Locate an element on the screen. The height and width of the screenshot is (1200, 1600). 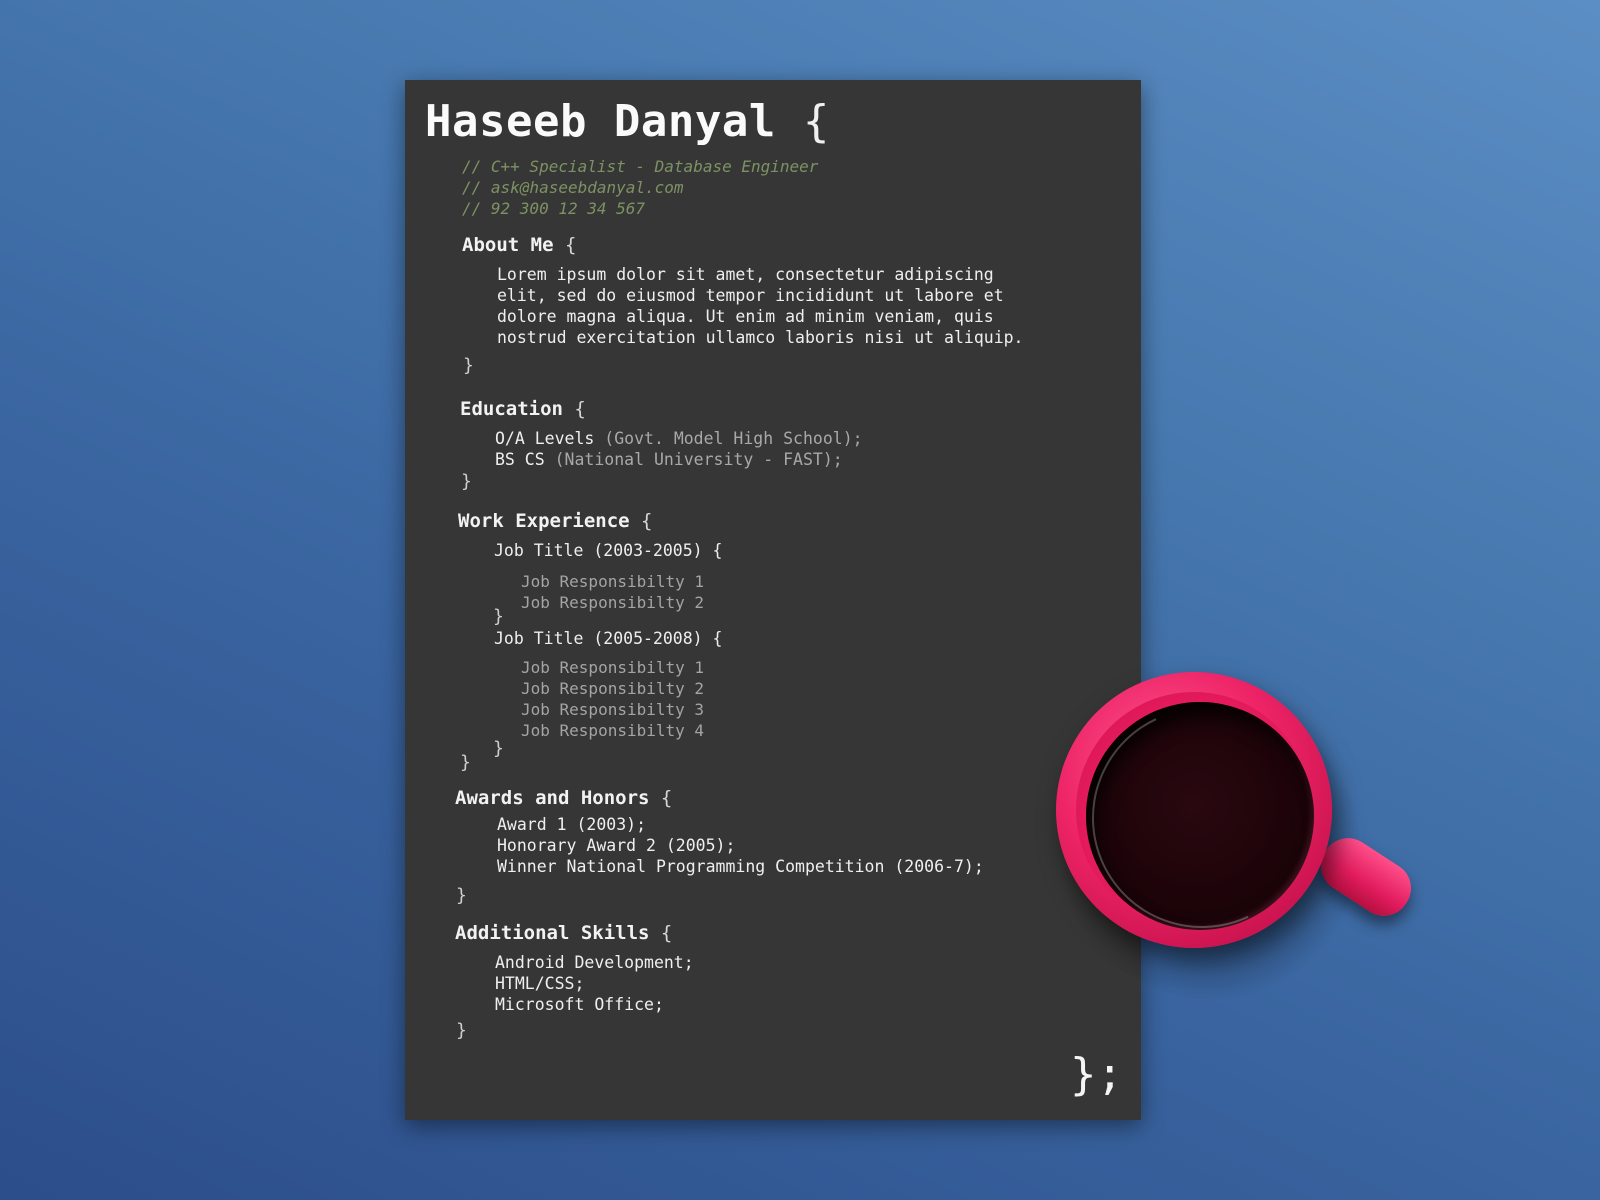
skill-item: Android Development; is located at coordinates (594, 962).